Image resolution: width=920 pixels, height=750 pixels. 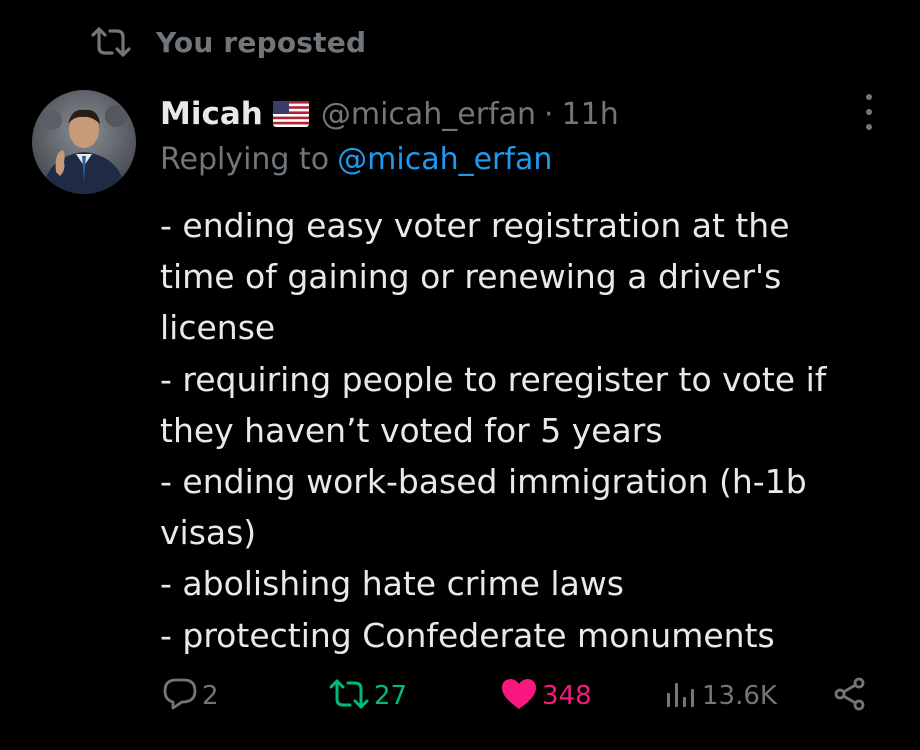 I want to click on tweet-header: Micah @micah_erfan · 11h, so click(x=389, y=114).